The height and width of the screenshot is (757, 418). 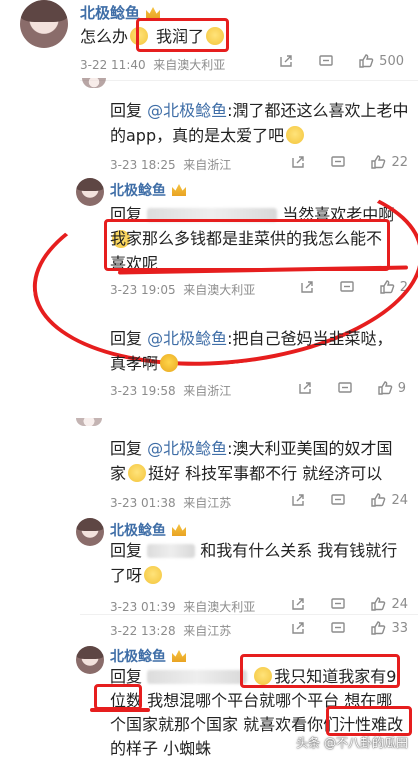 What do you see at coordinates (153, 36) in the screenshot?
I see `comment-text: 怎么办 我润了` at bounding box center [153, 36].